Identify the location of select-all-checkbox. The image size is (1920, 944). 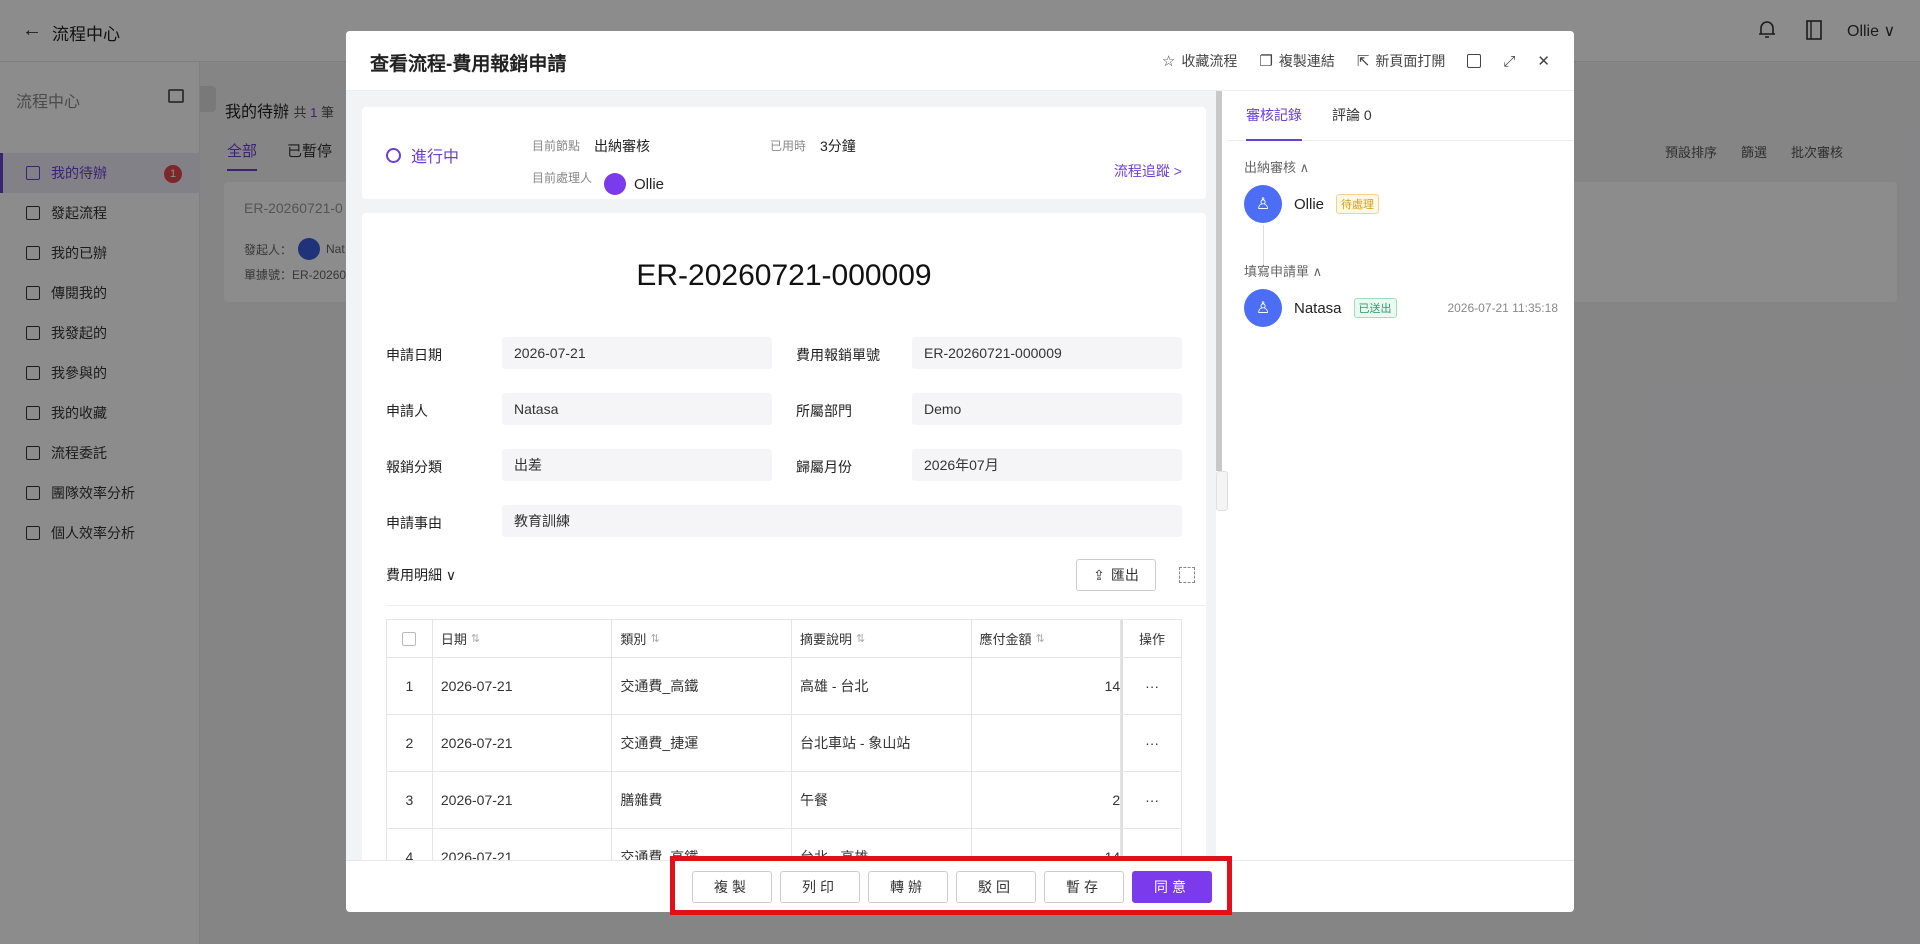
(409, 638).